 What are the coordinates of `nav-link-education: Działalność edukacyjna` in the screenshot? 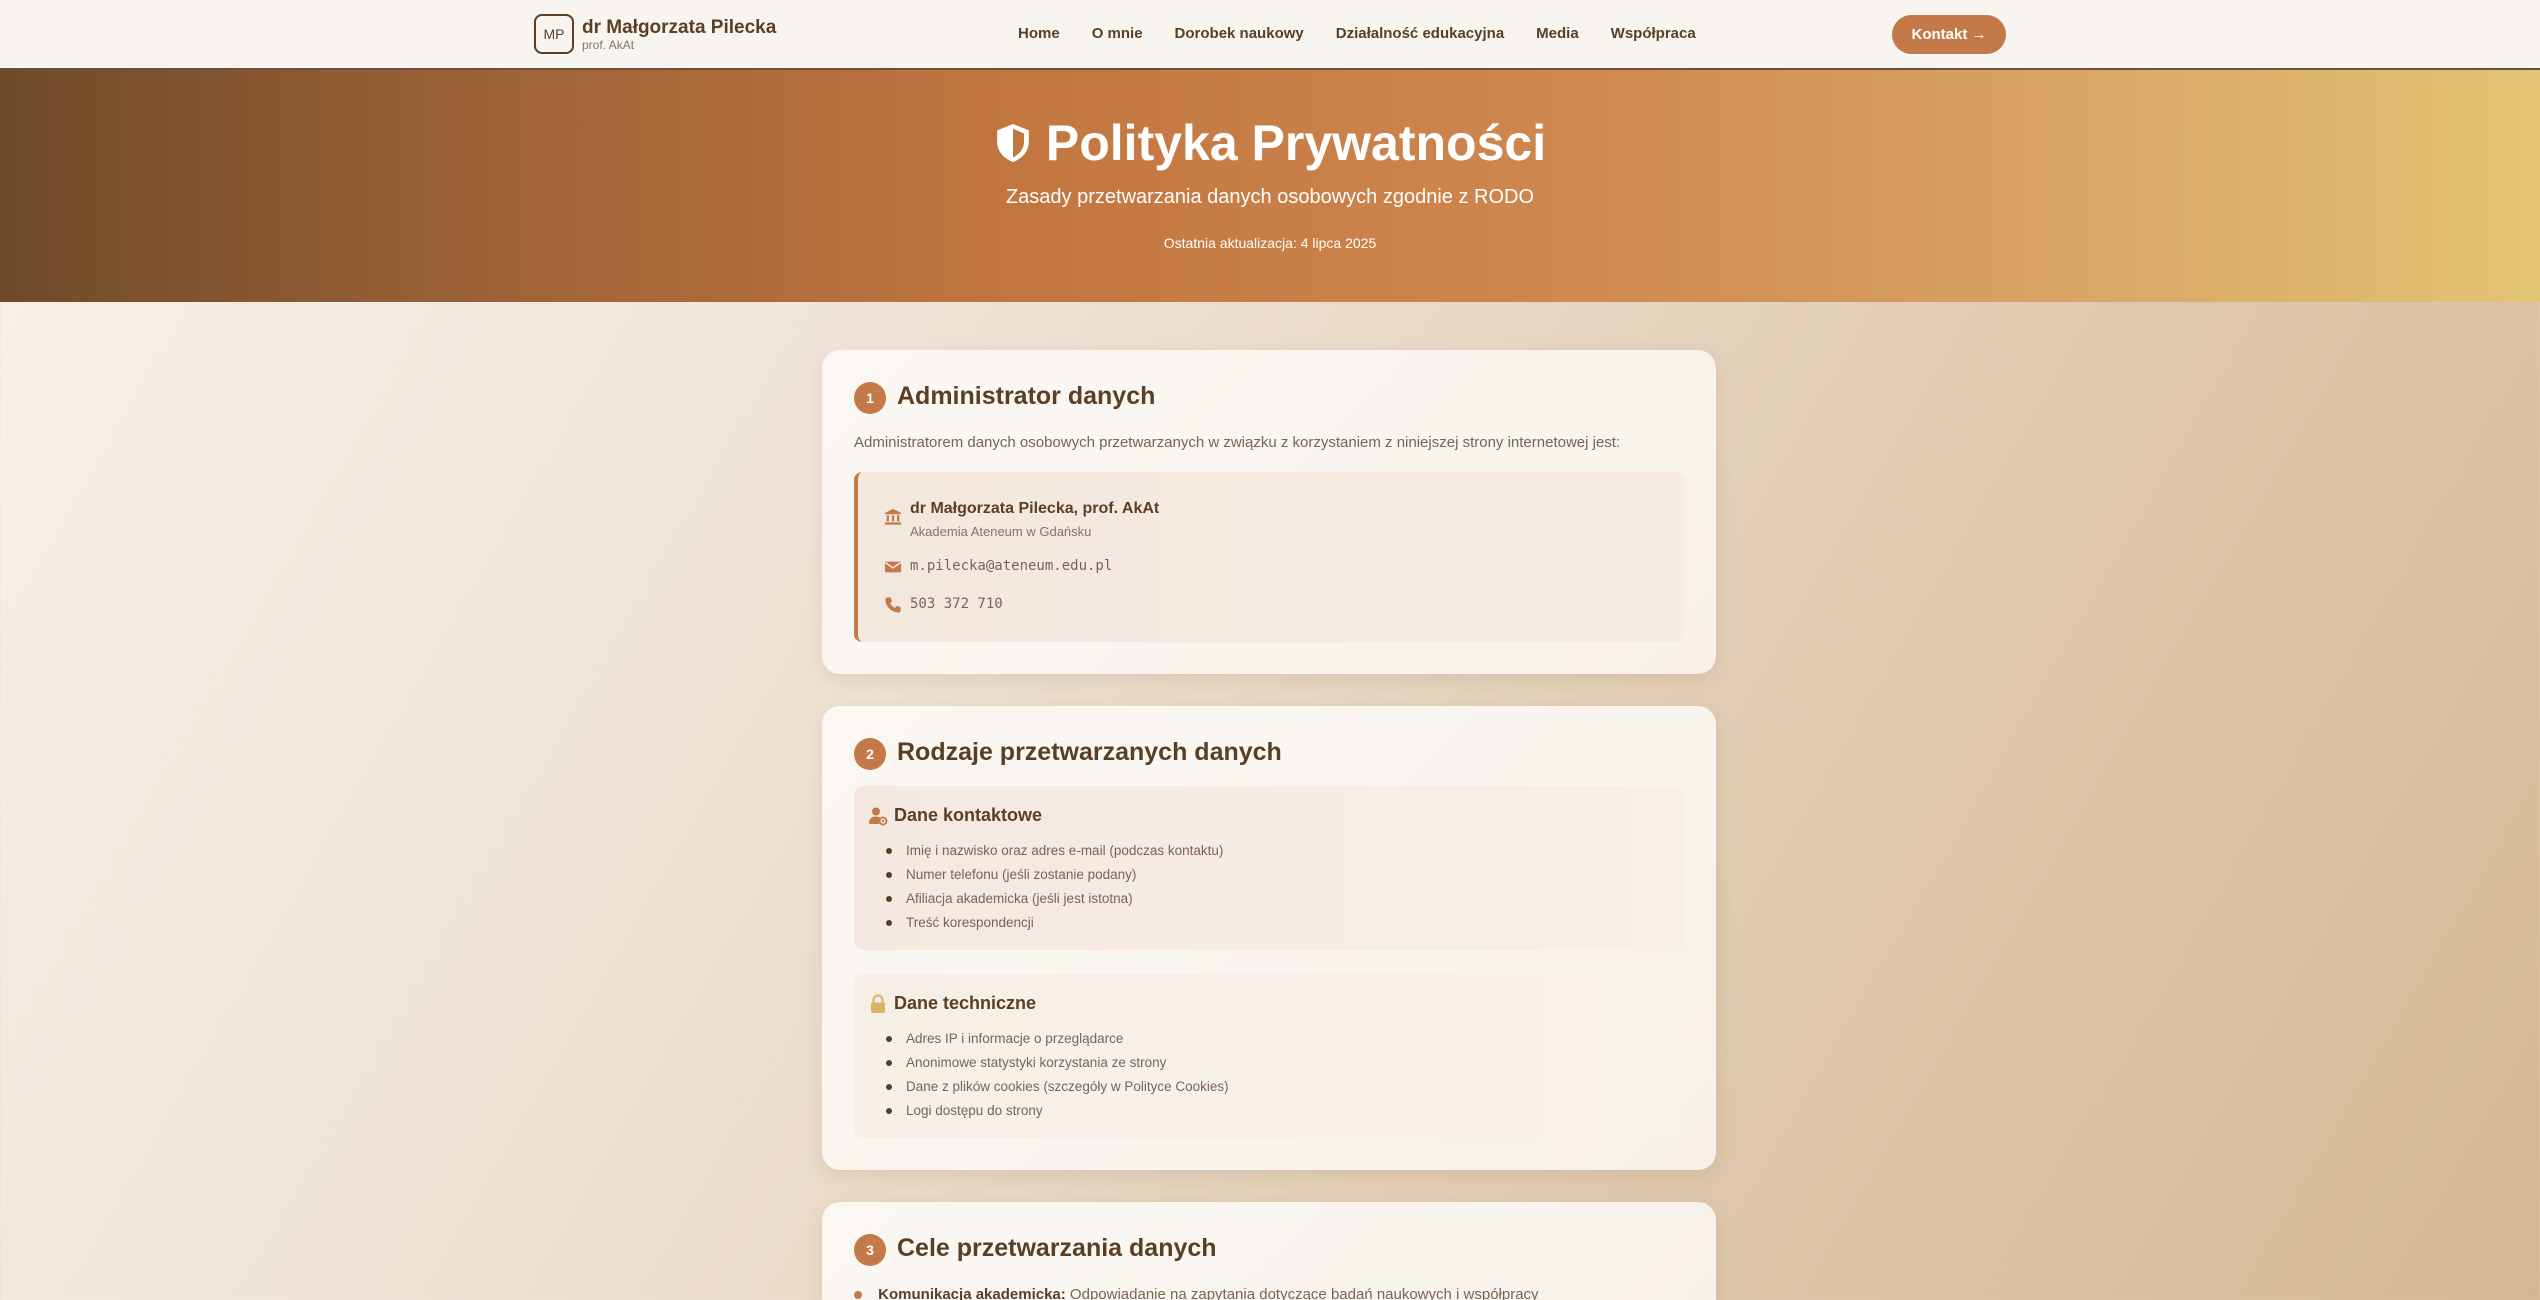 It's located at (1420, 33).